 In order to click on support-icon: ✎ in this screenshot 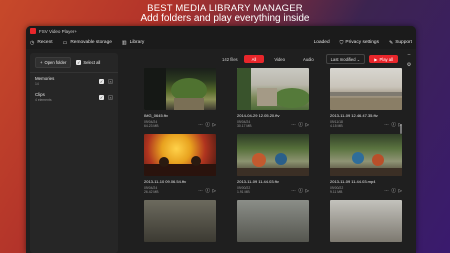, I will do `click(391, 42)`.